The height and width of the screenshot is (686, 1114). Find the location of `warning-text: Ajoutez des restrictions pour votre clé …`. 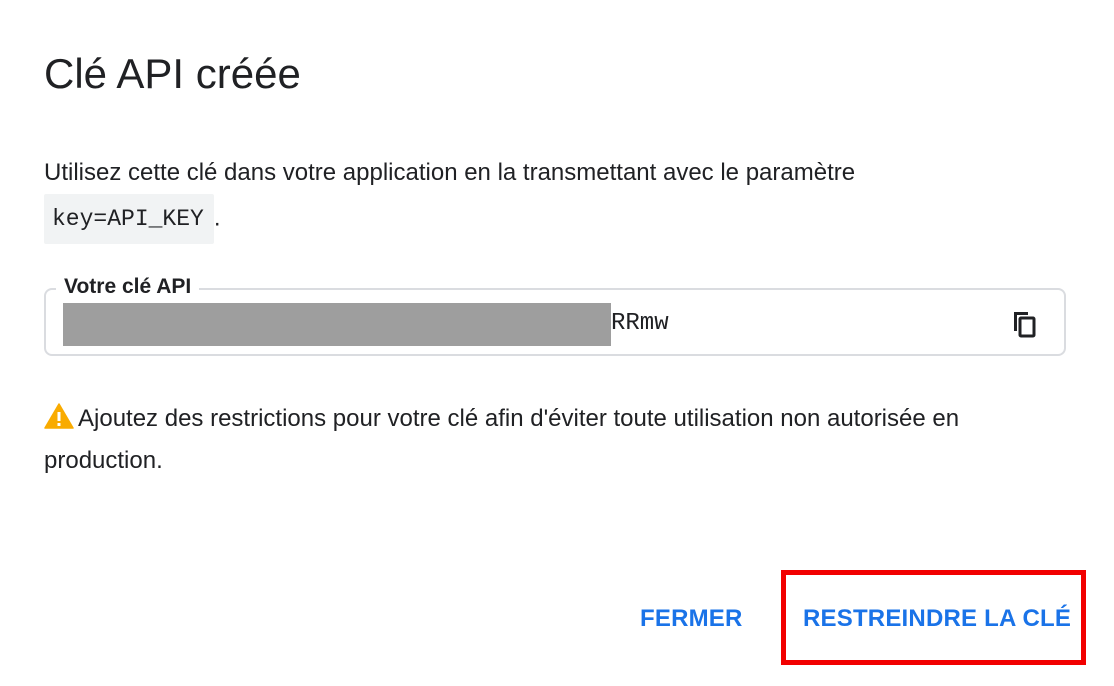

warning-text: Ajoutez des restrictions pour votre clé … is located at coordinates (502, 439).